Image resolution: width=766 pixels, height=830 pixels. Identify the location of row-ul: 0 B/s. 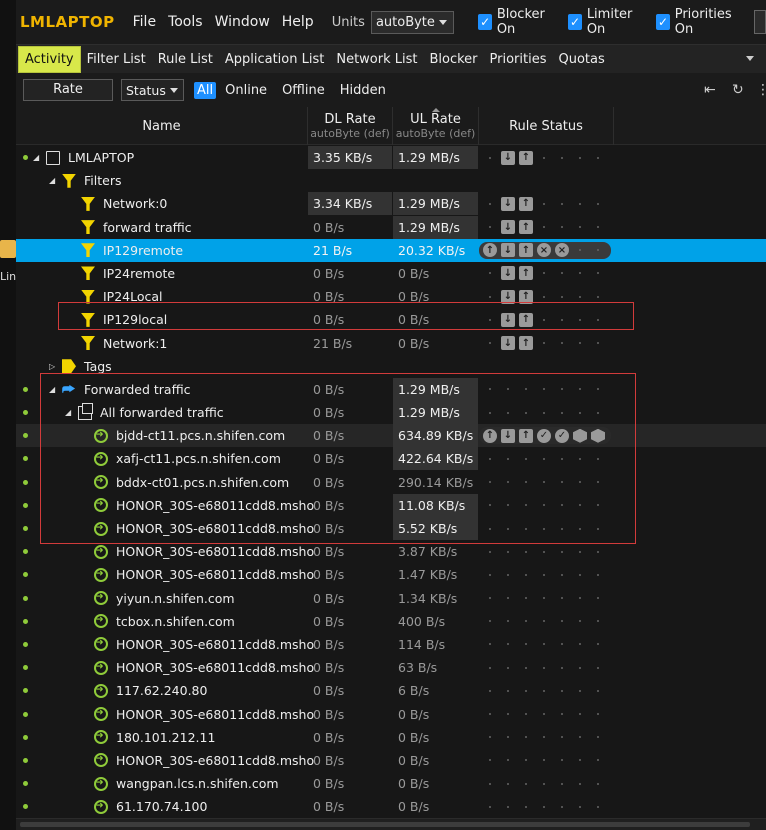
(414, 714).